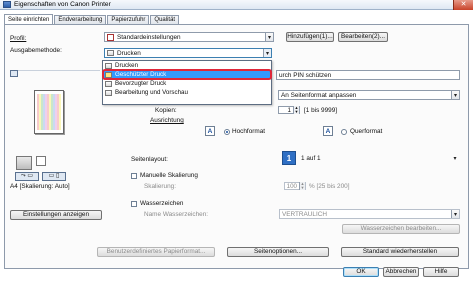  What do you see at coordinates (227, 132) in the screenshot?
I see `portrait-radio` at bounding box center [227, 132].